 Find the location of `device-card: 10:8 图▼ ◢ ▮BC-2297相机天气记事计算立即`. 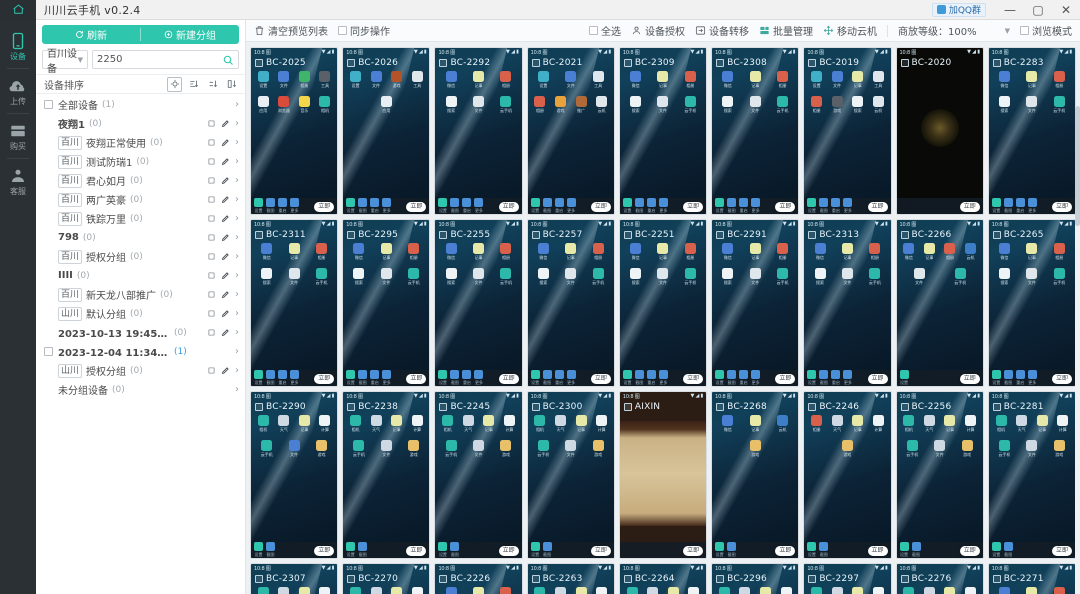

device-card: 10:8 图▼ ◢ ▮BC-2297相机天气记事计算立即 is located at coordinates (847, 578).